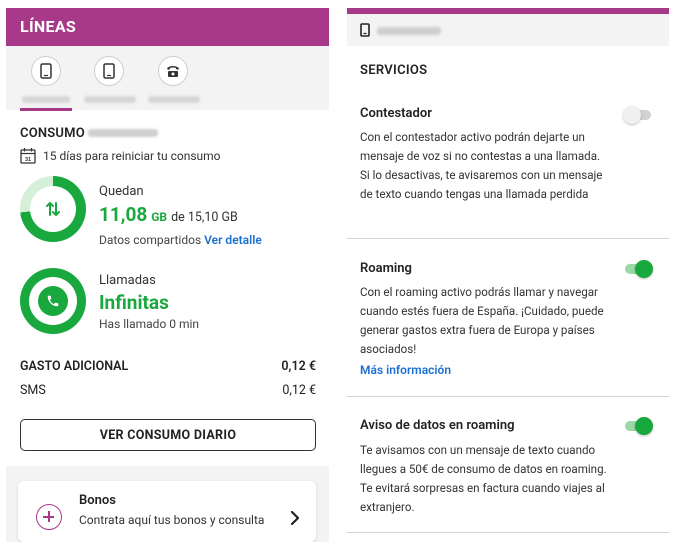 The height and width of the screenshot is (542, 679). Describe the element at coordinates (295, 518) in the screenshot. I see `chevron-right-icon` at that location.